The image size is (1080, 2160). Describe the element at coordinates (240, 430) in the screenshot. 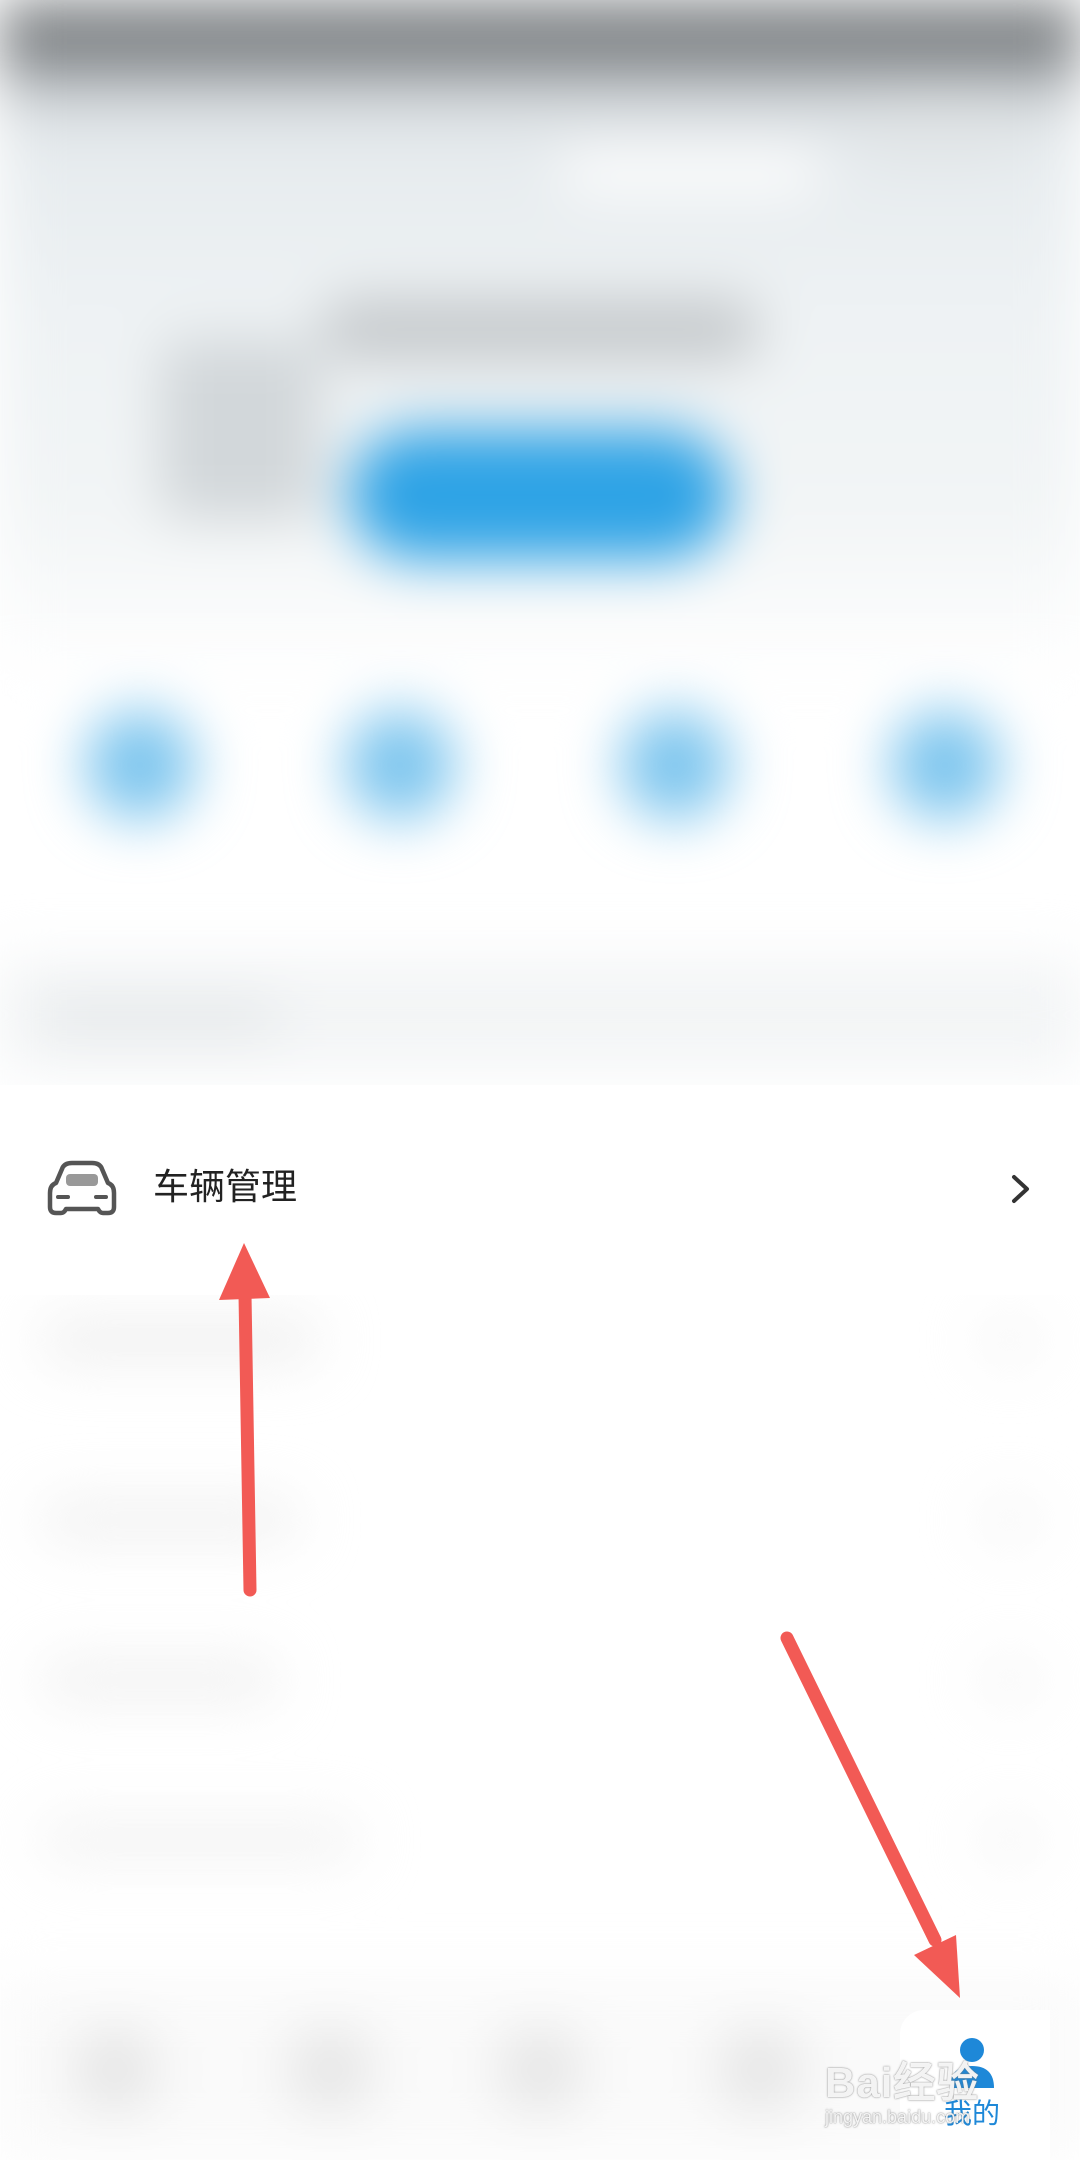

I see `avatar-blurred` at that location.